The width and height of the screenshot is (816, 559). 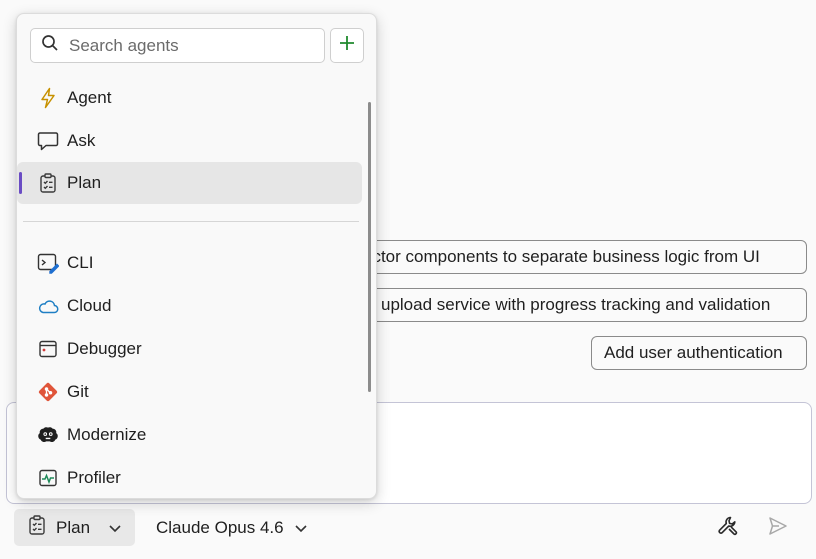 I want to click on suggestion-chip: Add user authentication, so click(x=699, y=353).